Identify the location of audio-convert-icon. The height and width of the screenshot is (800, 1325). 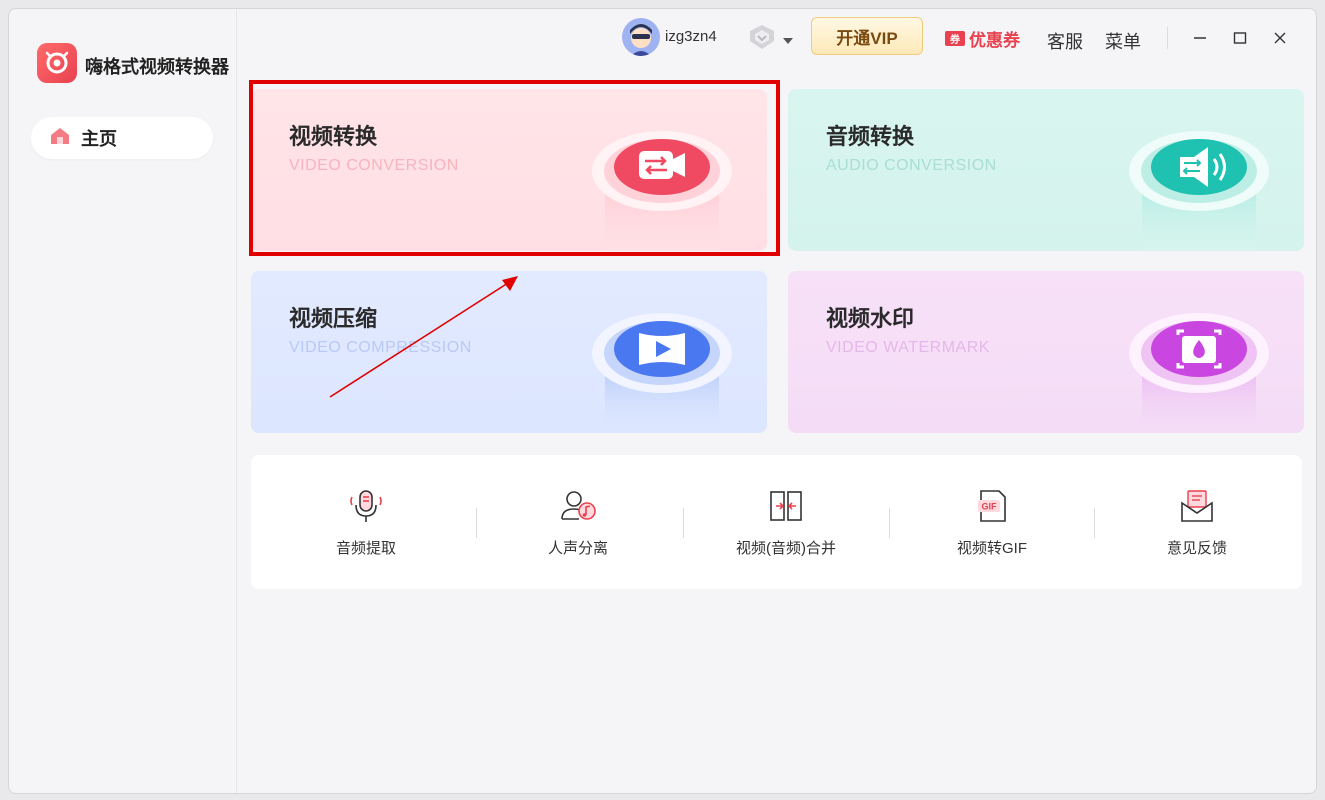
(1199, 186).